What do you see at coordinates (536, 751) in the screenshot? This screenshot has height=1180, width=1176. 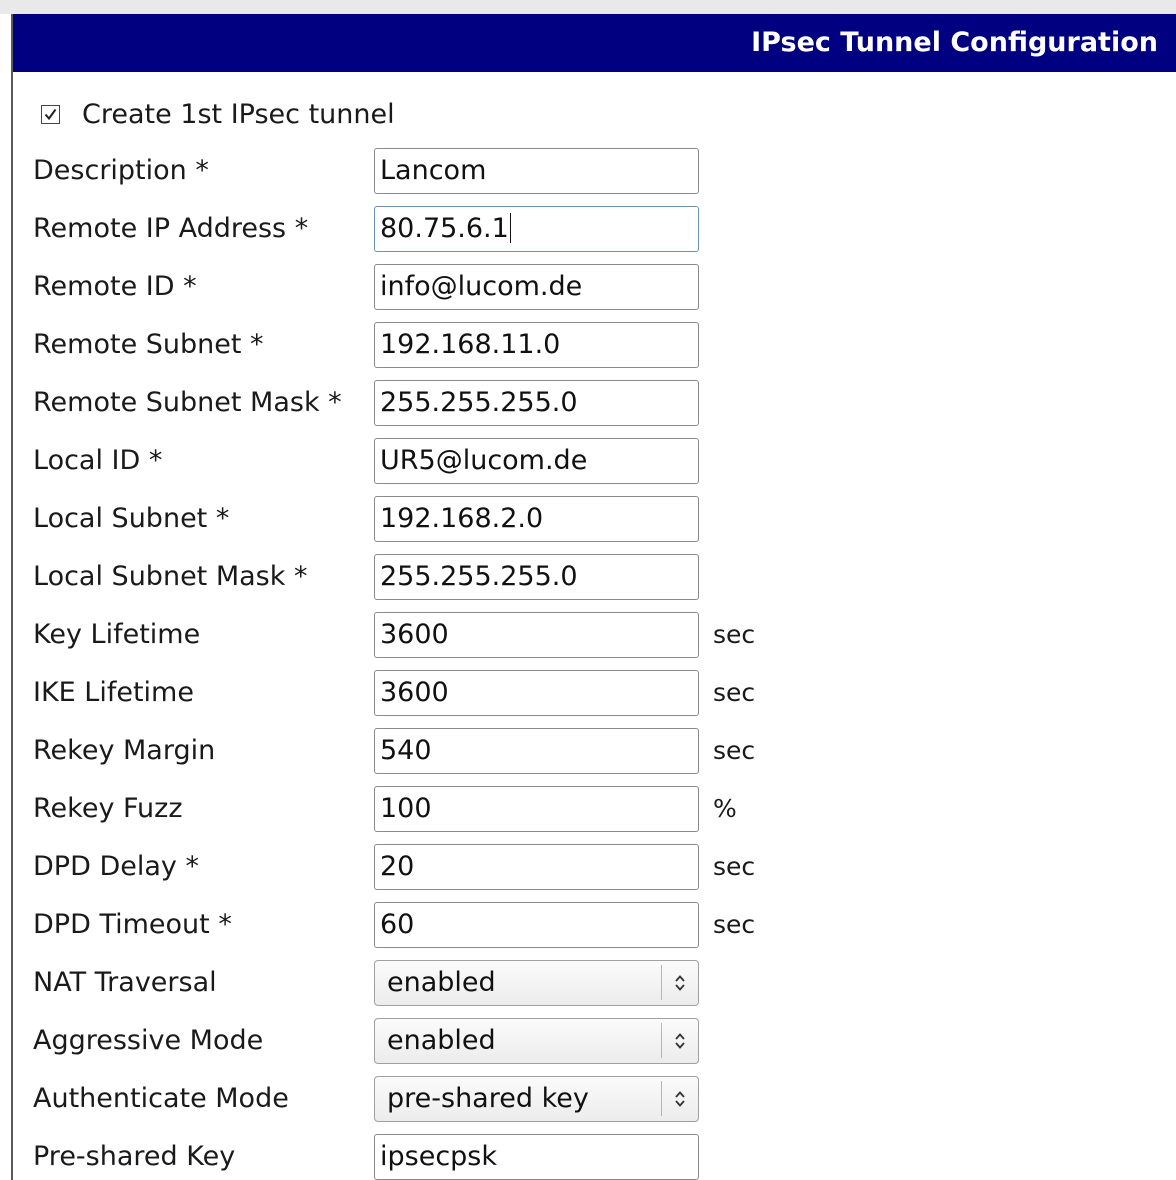 I see `rekey-margin-field: 540` at bounding box center [536, 751].